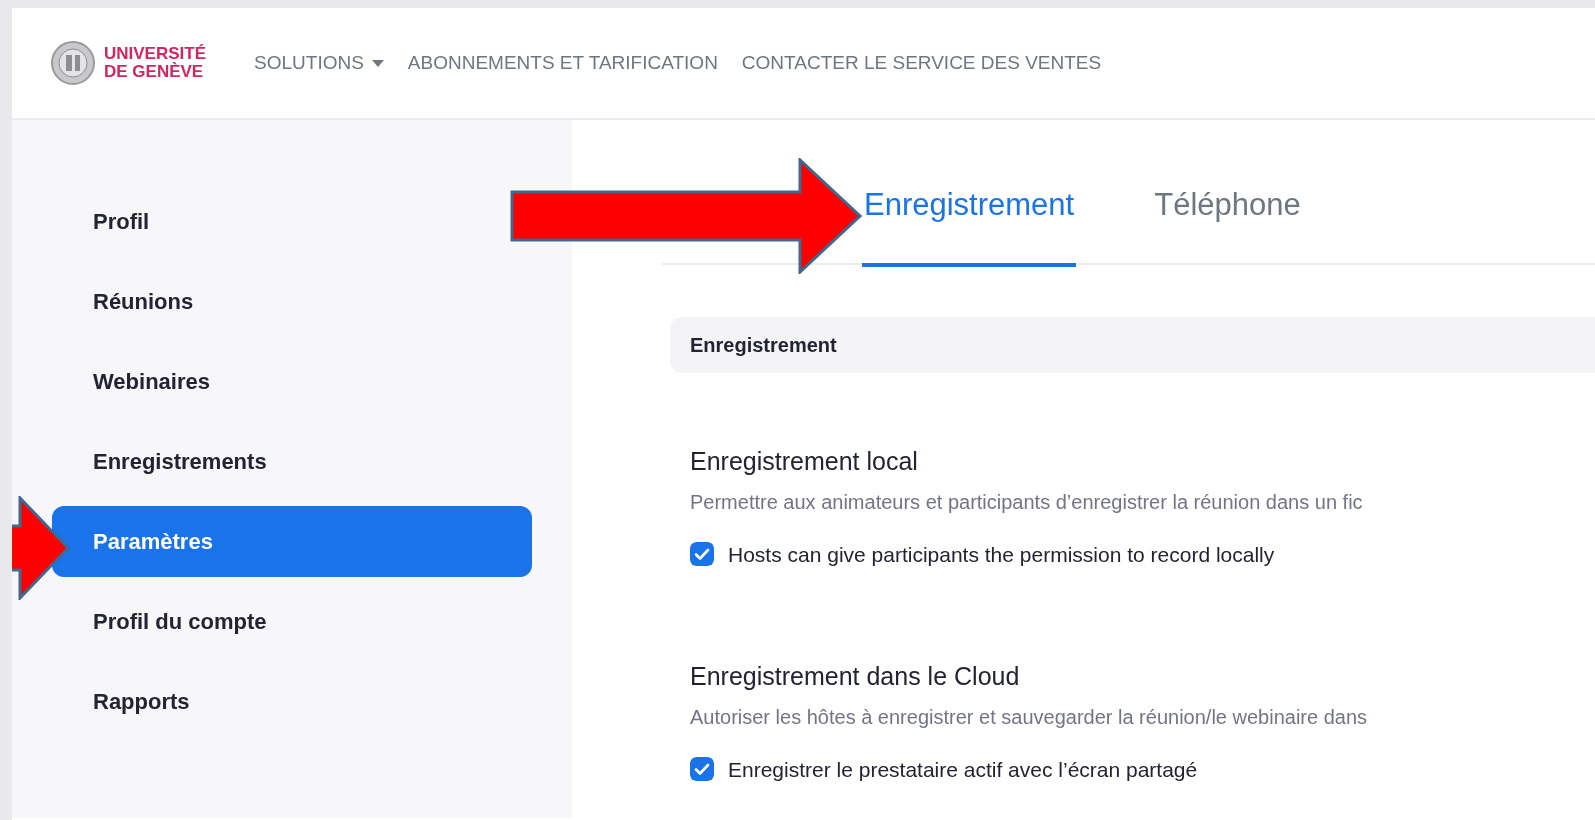 The width and height of the screenshot is (1595, 820). What do you see at coordinates (106, 221) in the screenshot?
I see `sidebar-item: Profil` at bounding box center [106, 221].